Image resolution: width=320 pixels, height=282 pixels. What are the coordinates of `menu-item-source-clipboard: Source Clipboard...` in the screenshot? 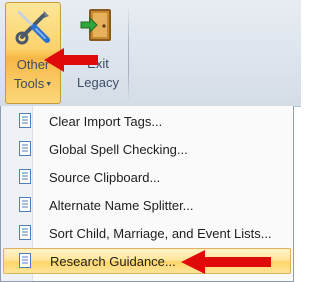 It's located at (147, 177).